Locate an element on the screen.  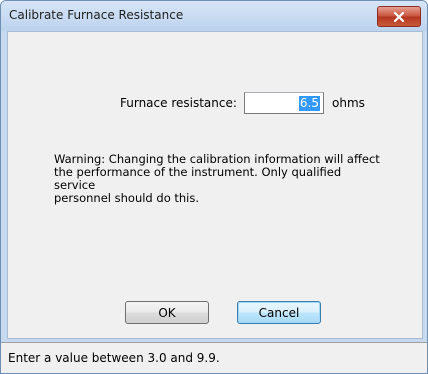
window-title: Calibrate Furnace Resistance is located at coordinates (96, 15).